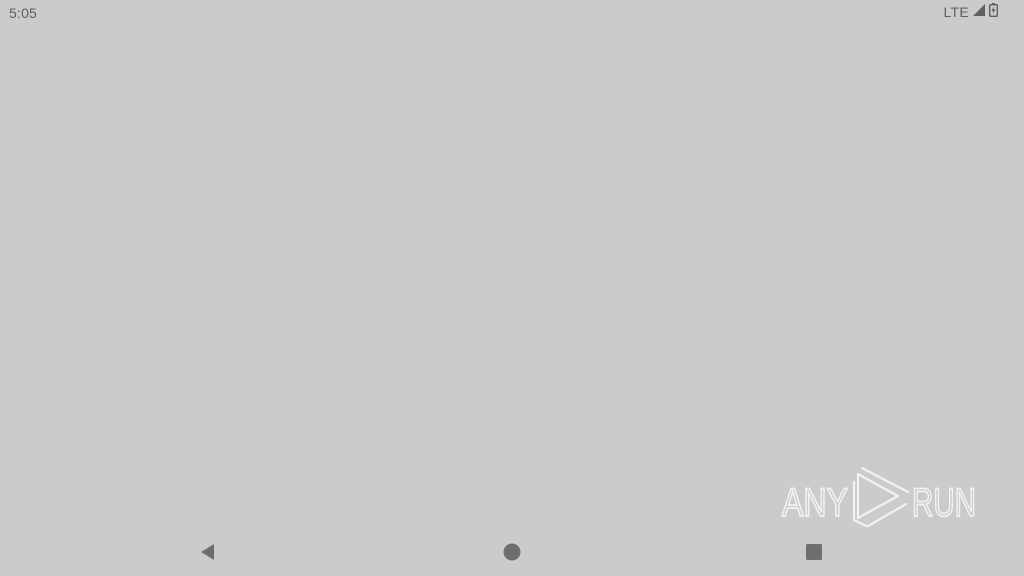 The height and width of the screenshot is (576, 1024). I want to click on battery-charging-icon, so click(993, 12).